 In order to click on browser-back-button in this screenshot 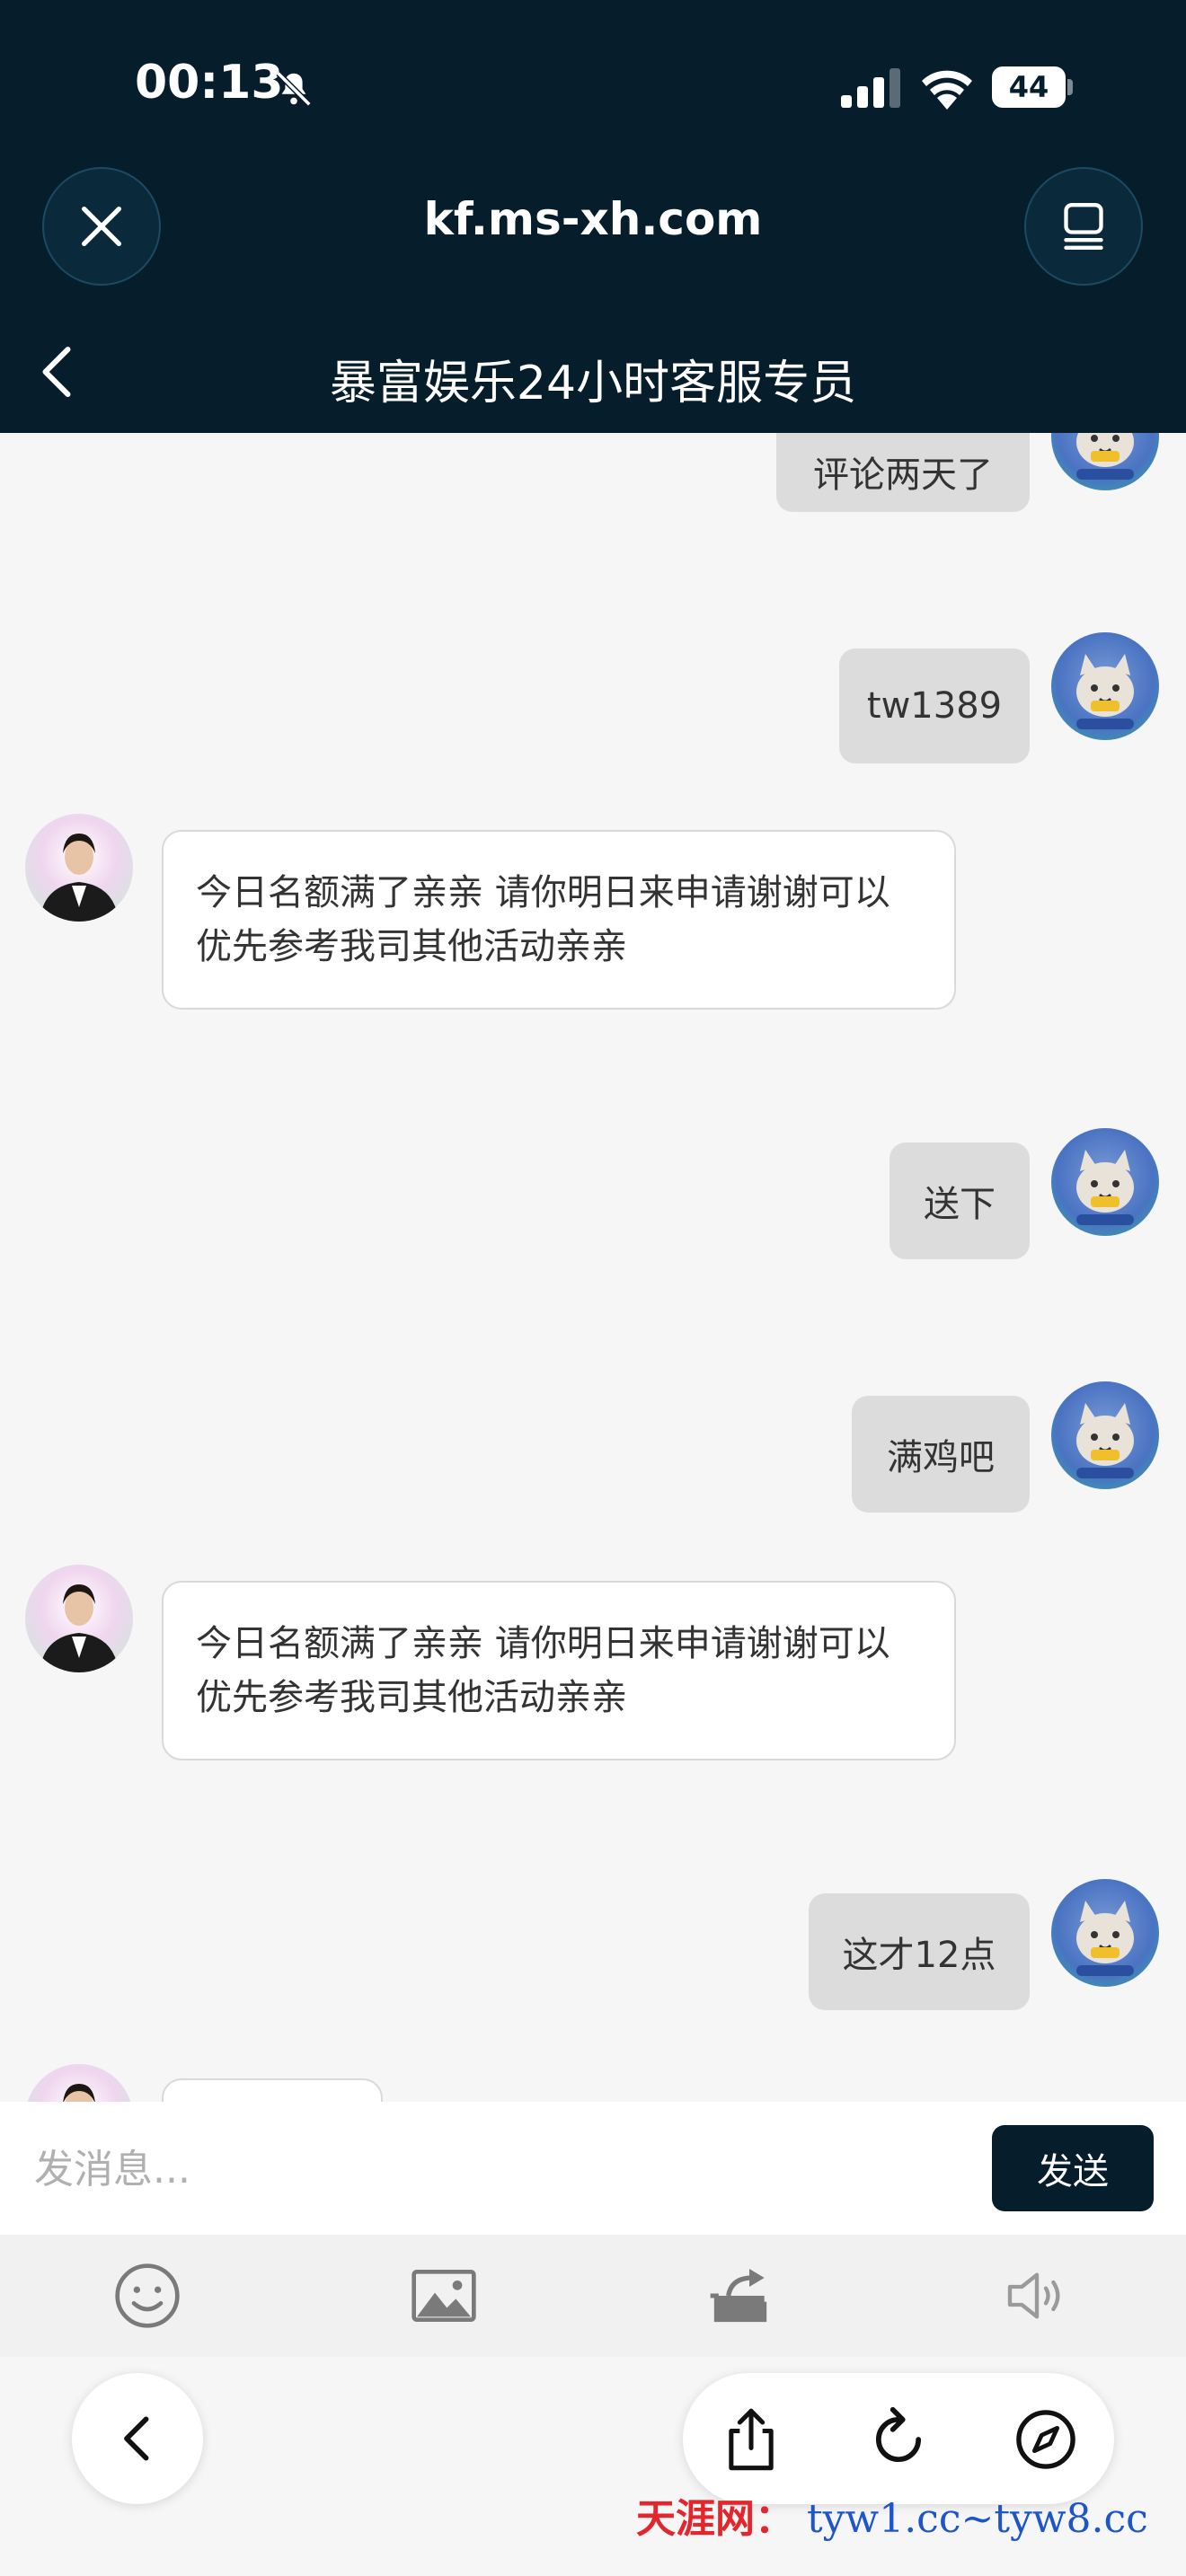, I will do `click(137, 2438)`.